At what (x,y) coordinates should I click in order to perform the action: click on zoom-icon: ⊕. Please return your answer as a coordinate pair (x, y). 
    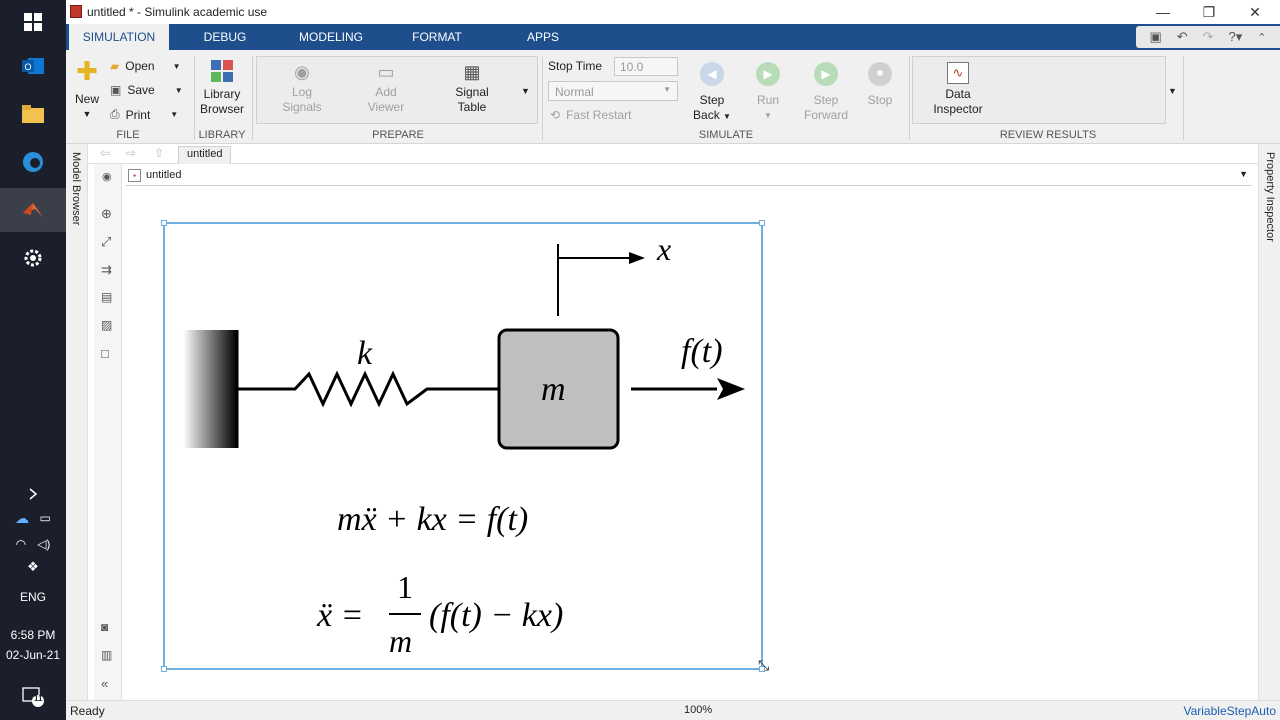
    Looking at the image, I should click on (106, 214).